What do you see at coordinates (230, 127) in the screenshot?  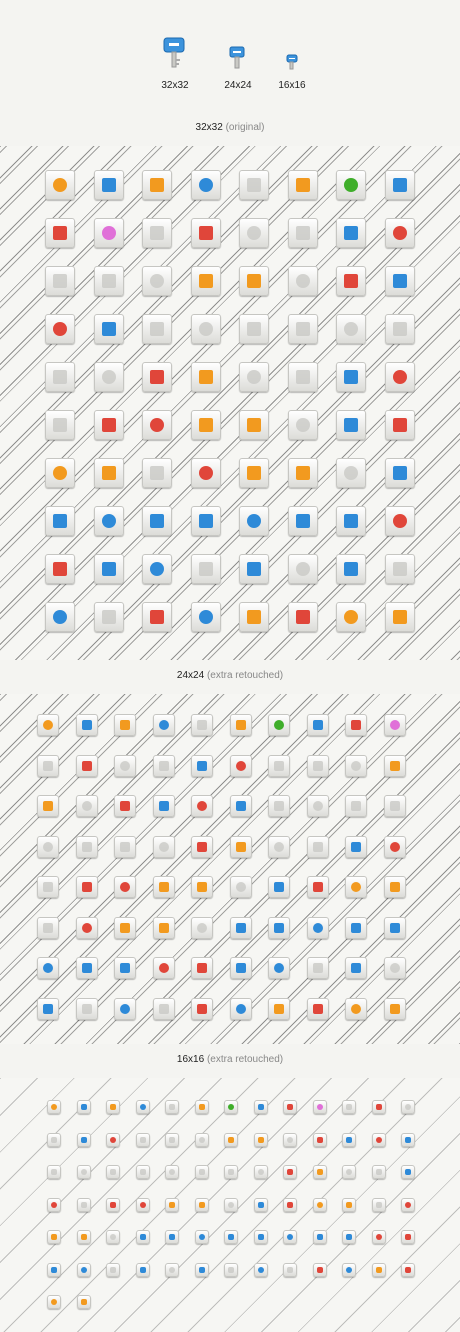 I see `section-title-32: 32x32 (original)` at bounding box center [230, 127].